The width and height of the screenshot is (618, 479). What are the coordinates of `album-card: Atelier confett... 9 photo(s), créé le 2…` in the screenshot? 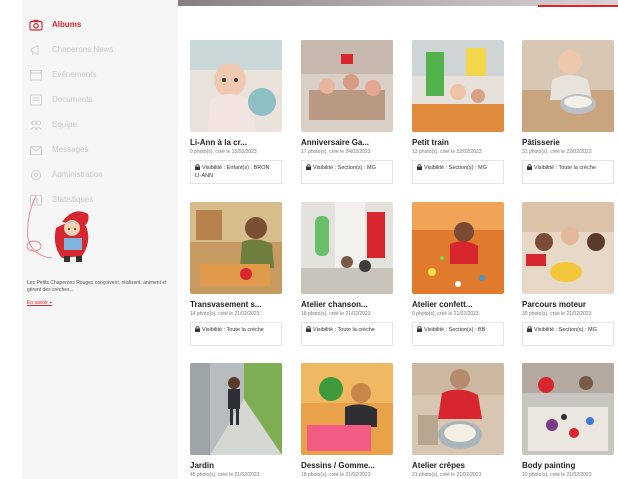 It's located at (458, 274).